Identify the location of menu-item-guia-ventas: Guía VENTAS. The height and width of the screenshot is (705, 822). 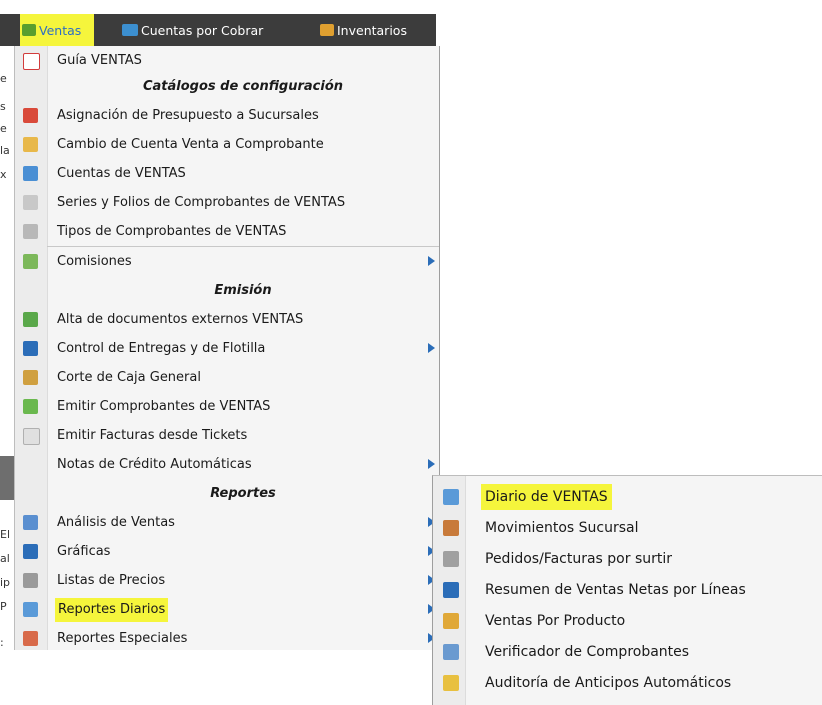
(227, 60).